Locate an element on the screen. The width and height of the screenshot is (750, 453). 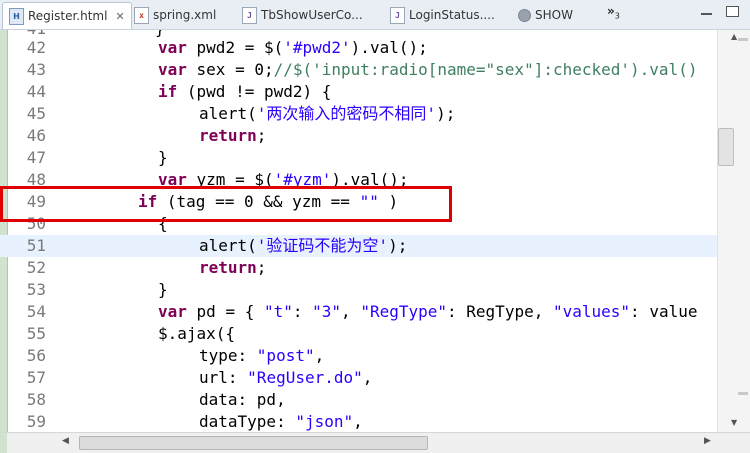
code-text: var pwd2 = $('#pwd2').val(); is located at coordinates (293, 47).